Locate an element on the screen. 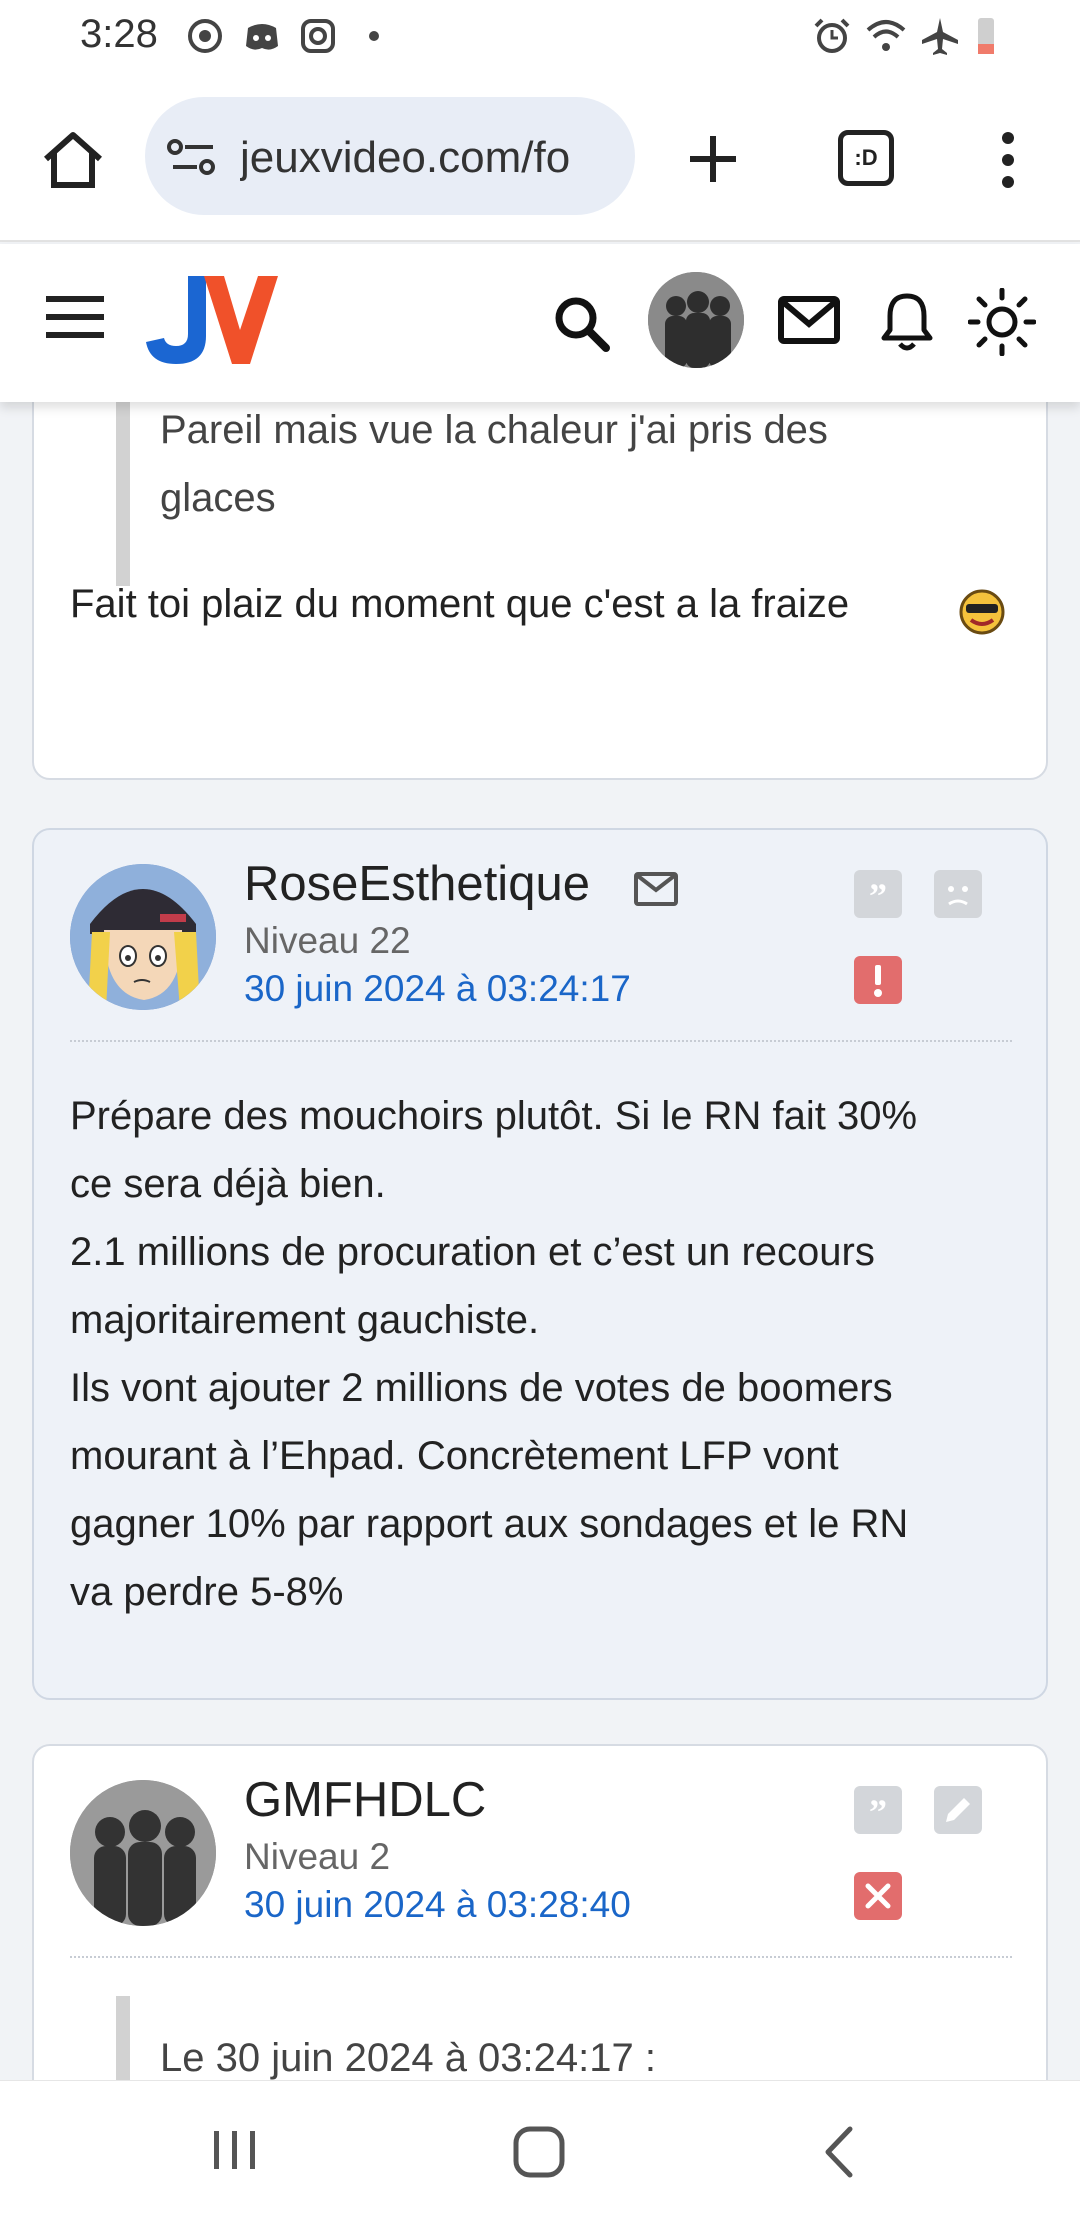 The width and height of the screenshot is (1080, 2220). delete-button is located at coordinates (878, 1896).